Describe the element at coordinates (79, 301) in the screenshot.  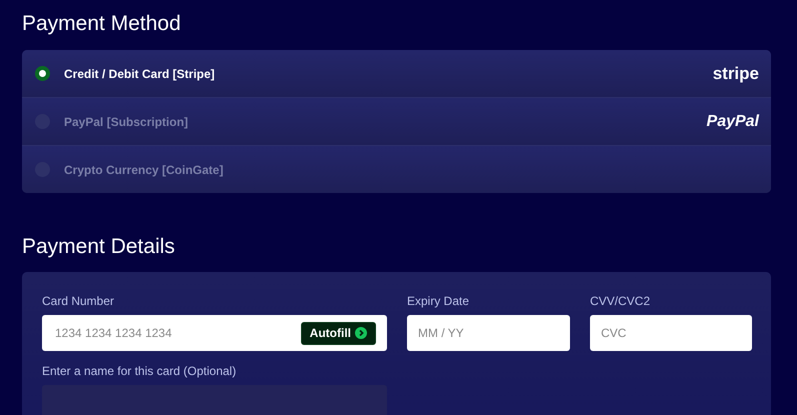
I see `field-label: Card Number` at that location.